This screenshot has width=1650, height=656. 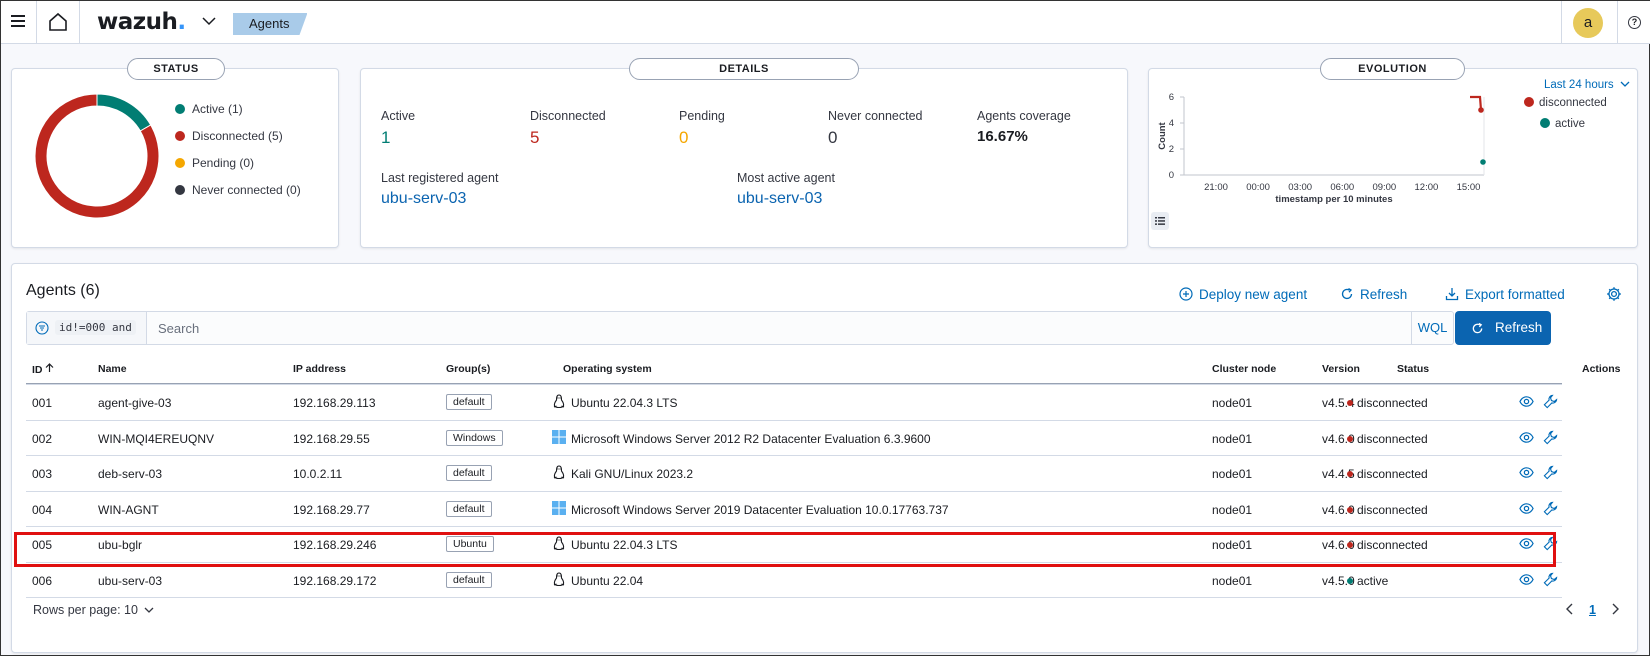 I want to click on cell-name: WIN-MQI4EREUQNV, so click(x=156, y=438).